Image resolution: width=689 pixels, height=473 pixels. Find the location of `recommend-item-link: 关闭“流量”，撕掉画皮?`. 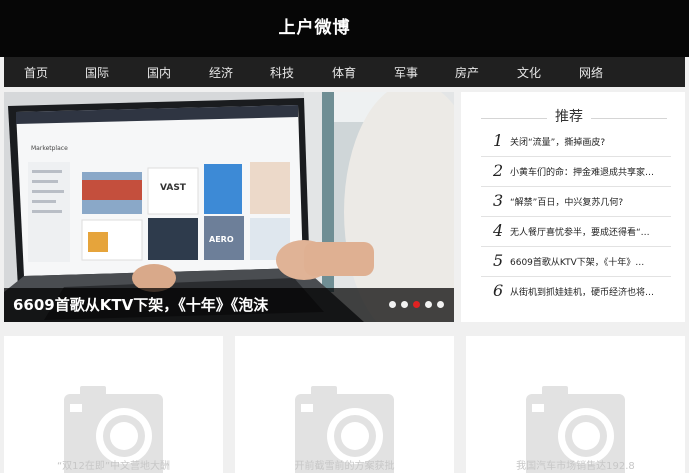

recommend-item-link: 关闭“流量”，撕掉画皮? is located at coordinates (589, 141).